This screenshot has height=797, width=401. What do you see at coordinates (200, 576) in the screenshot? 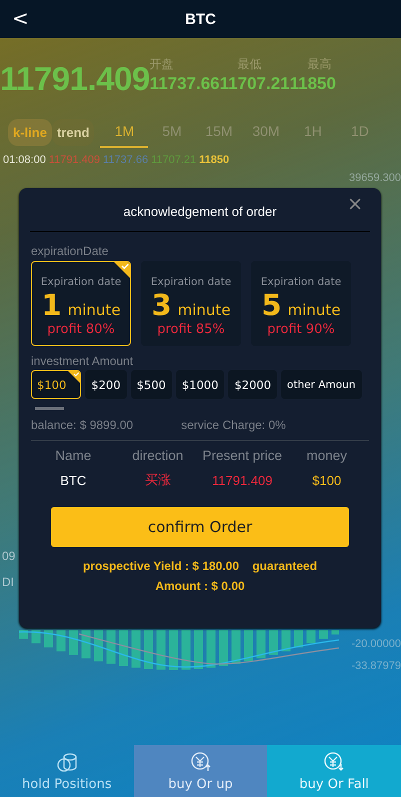
I see `yield-text: prospective Yield : $ 180.00 guaranteed Amount : $ 0.00` at bounding box center [200, 576].